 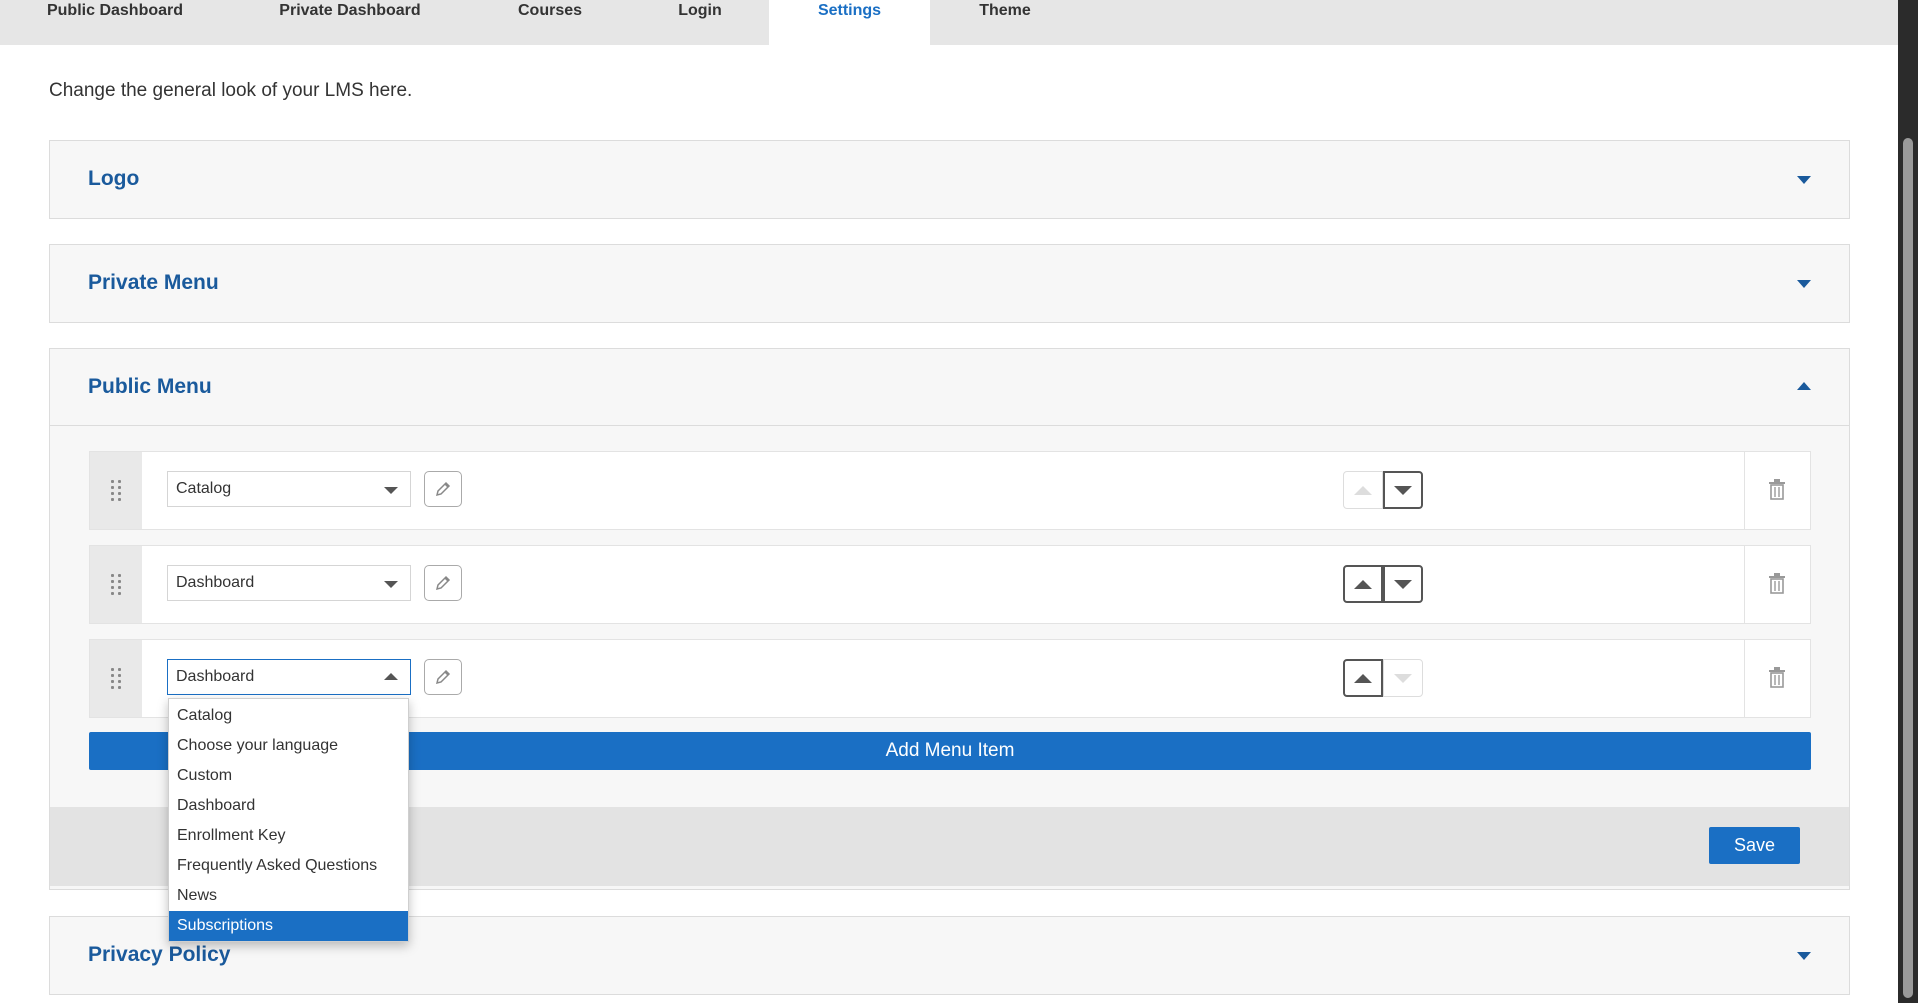 I want to click on menu-item-select: Catalog, so click(x=289, y=489).